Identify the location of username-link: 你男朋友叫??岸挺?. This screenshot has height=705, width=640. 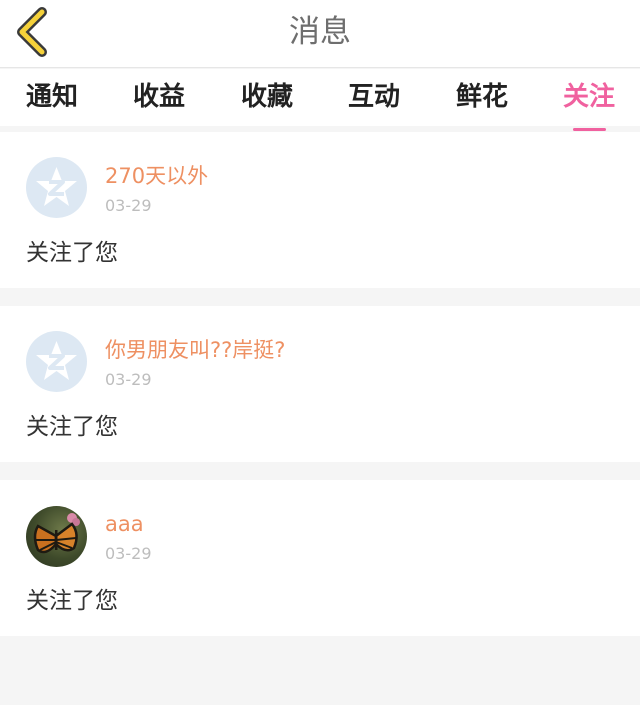
(195, 350).